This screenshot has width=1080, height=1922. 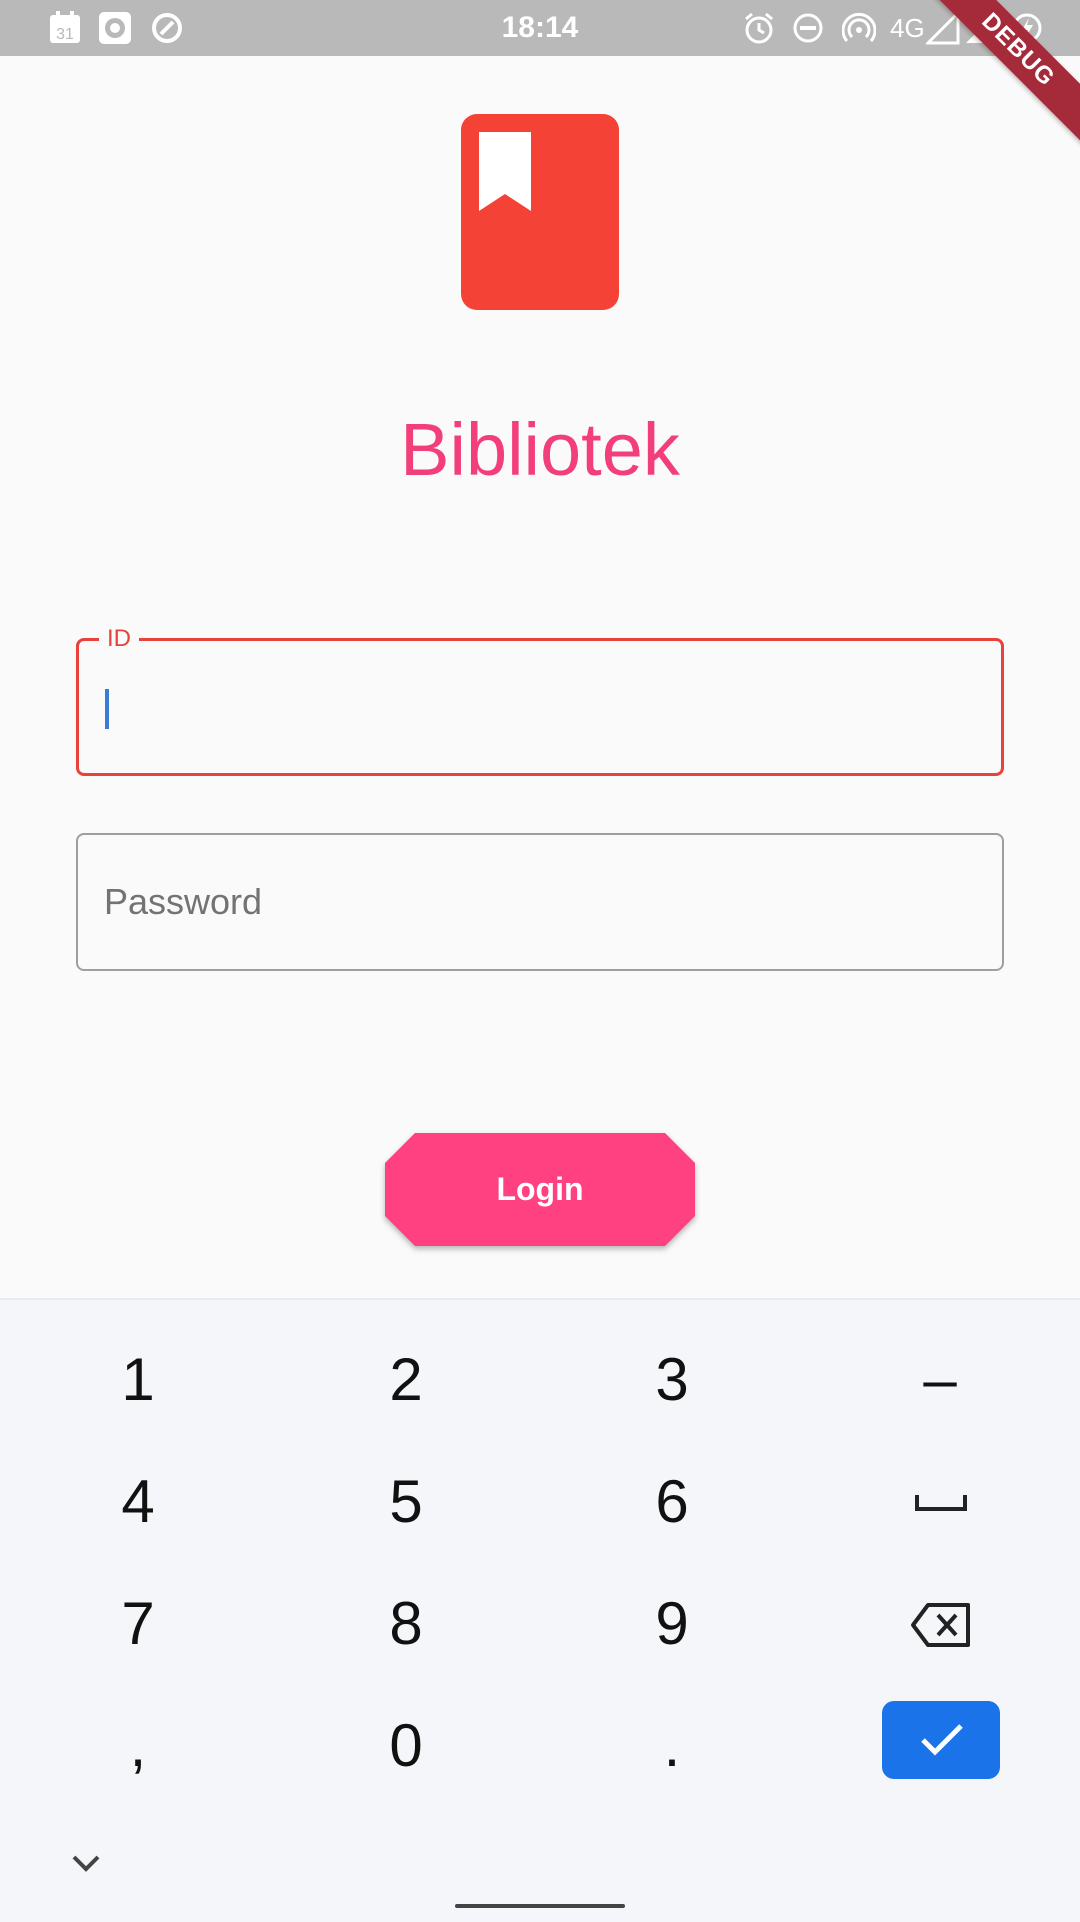 I want to click on network-type: 4G, so click(x=907, y=28).